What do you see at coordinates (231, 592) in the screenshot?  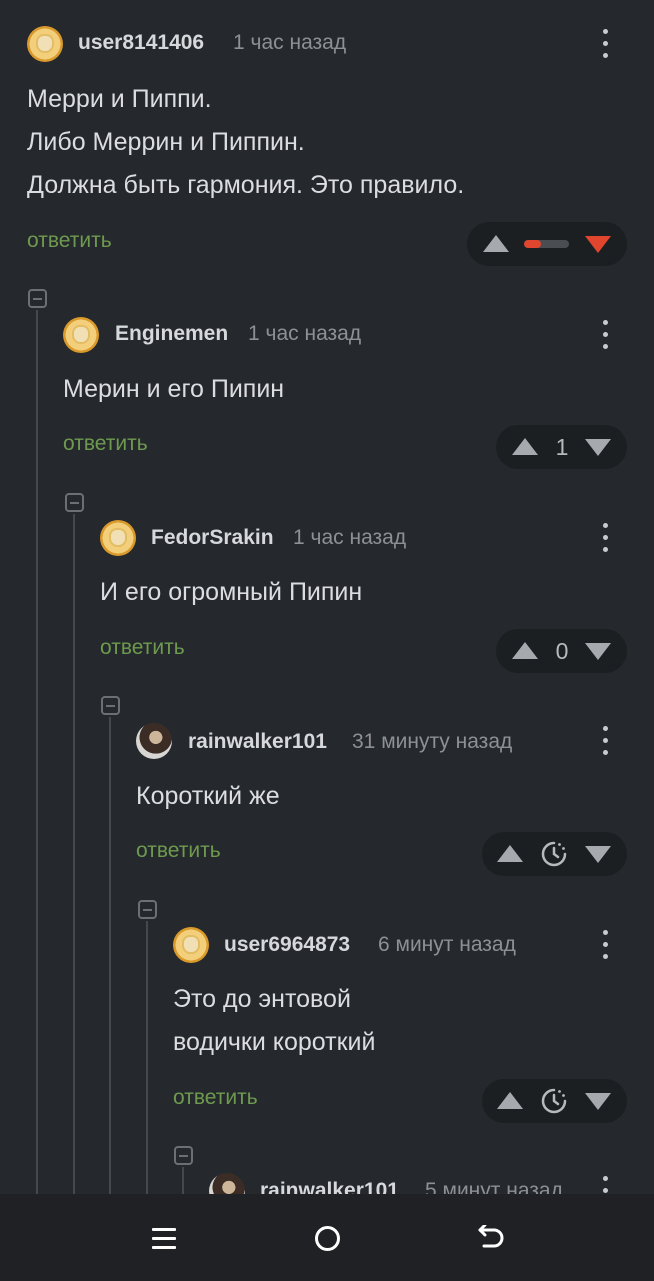 I see `comment-text-line: И его огромный Пипин` at bounding box center [231, 592].